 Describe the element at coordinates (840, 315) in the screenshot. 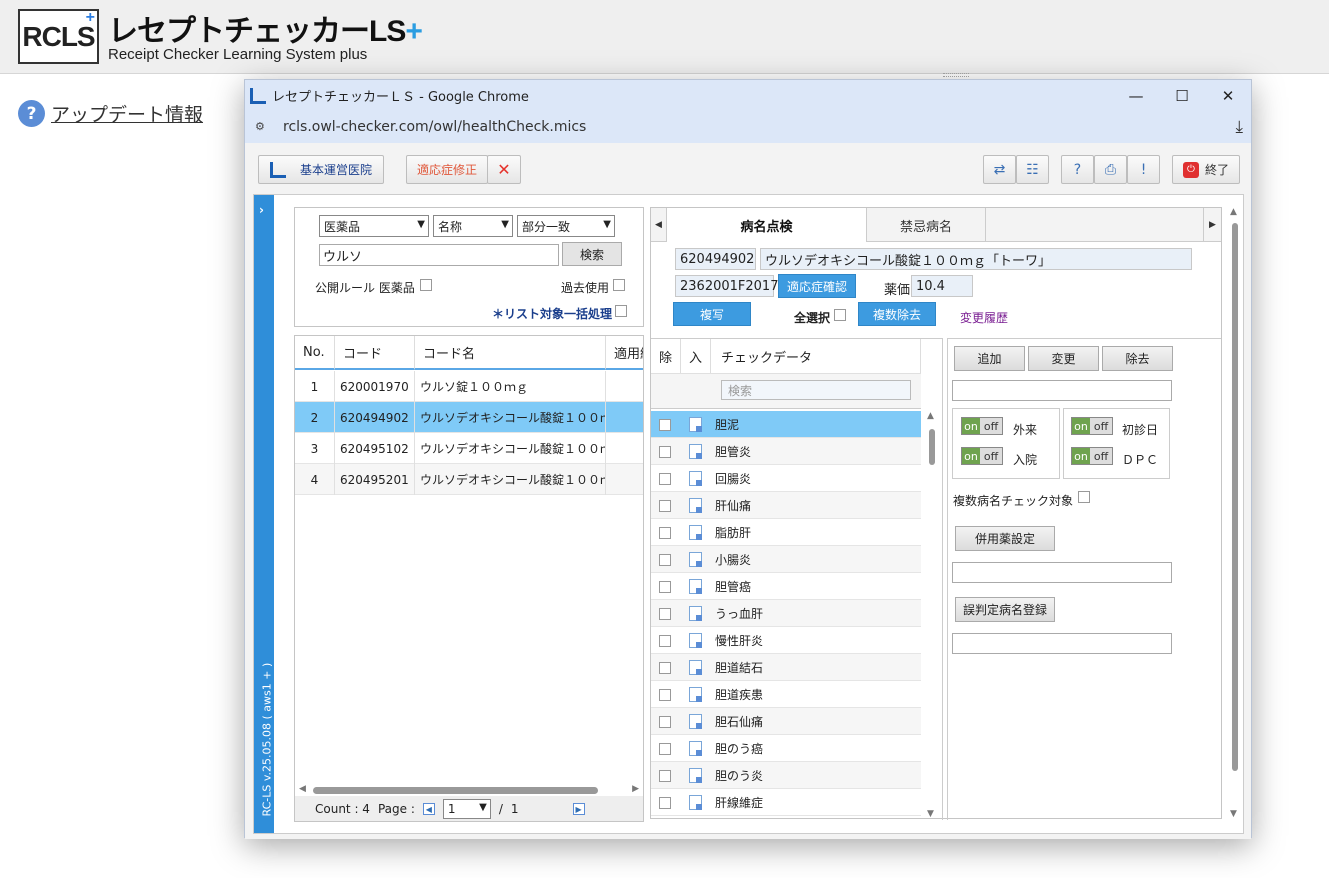

I see `select-all-checkbox` at that location.